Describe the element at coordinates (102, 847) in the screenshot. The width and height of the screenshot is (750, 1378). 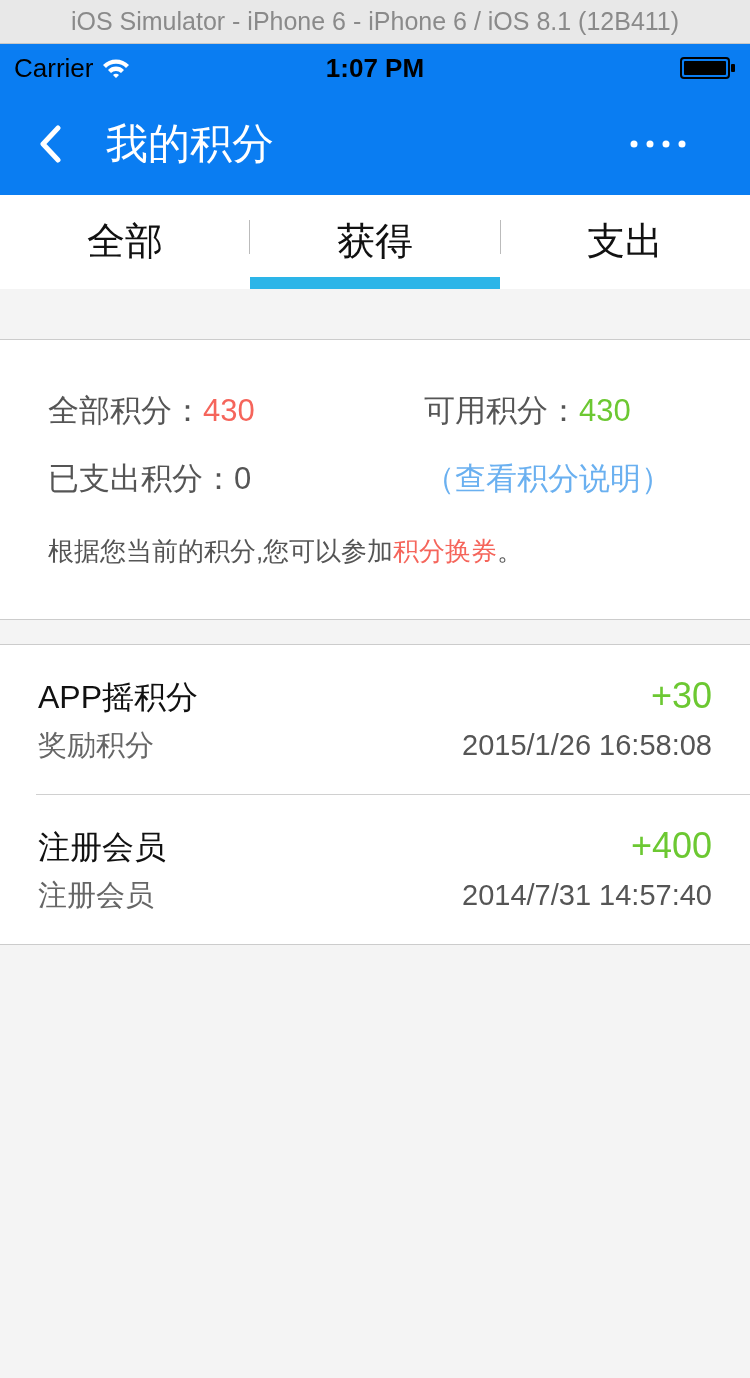
I see `record-title: 注册会员` at that location.